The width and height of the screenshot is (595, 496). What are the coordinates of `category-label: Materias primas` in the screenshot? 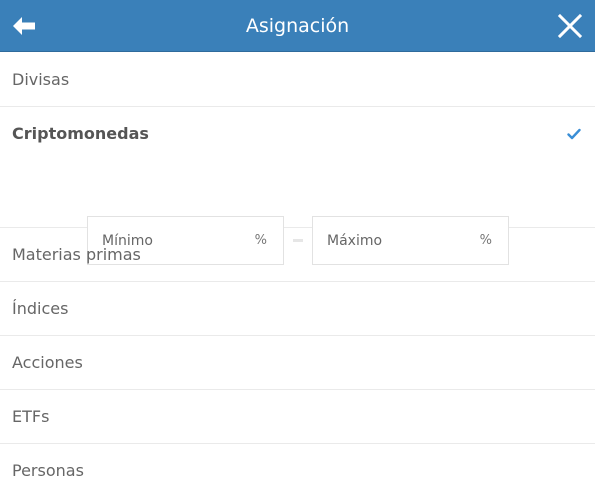 It's located at (76, 254).